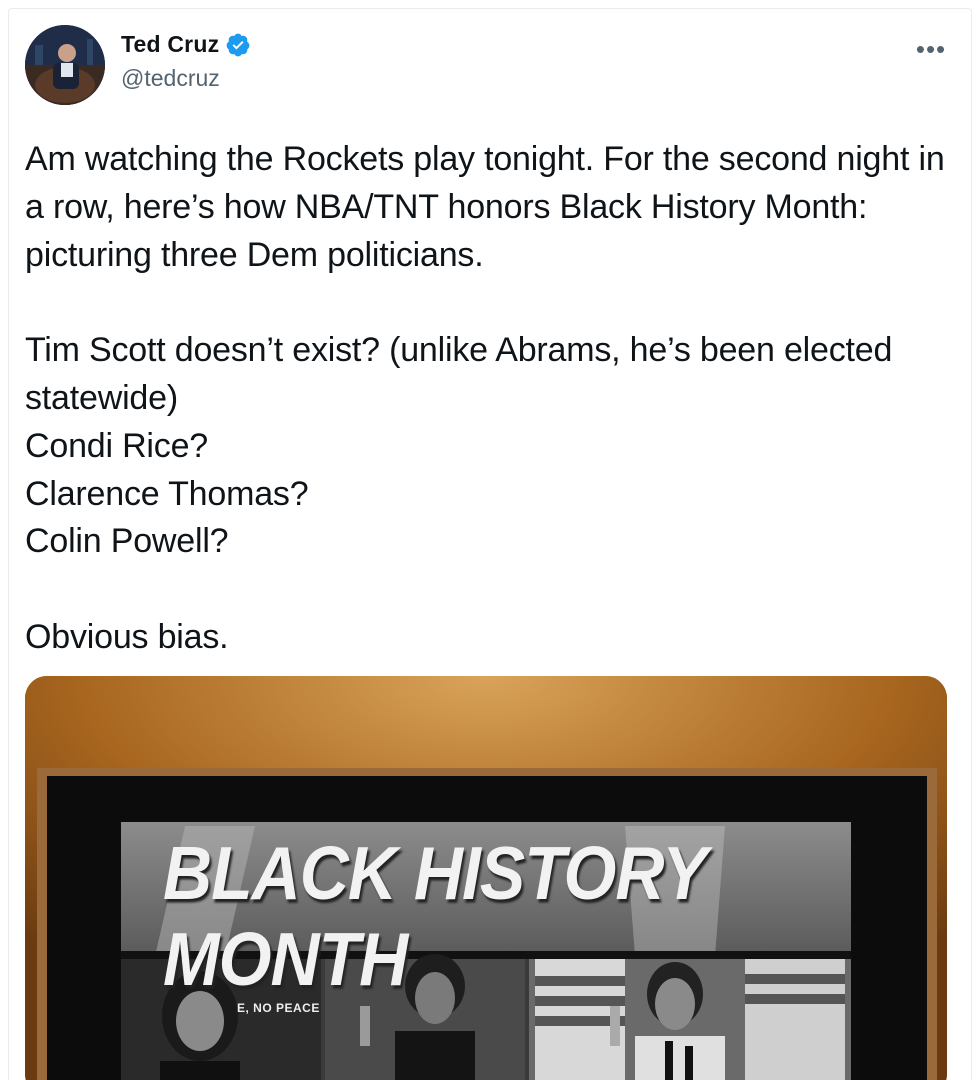 The height and width of the screenshot is (1080, 980). Describe the element at coordinates (278, 1008) in the screenshot. I see `media-sign-text: E, NO PEACE` at that location.